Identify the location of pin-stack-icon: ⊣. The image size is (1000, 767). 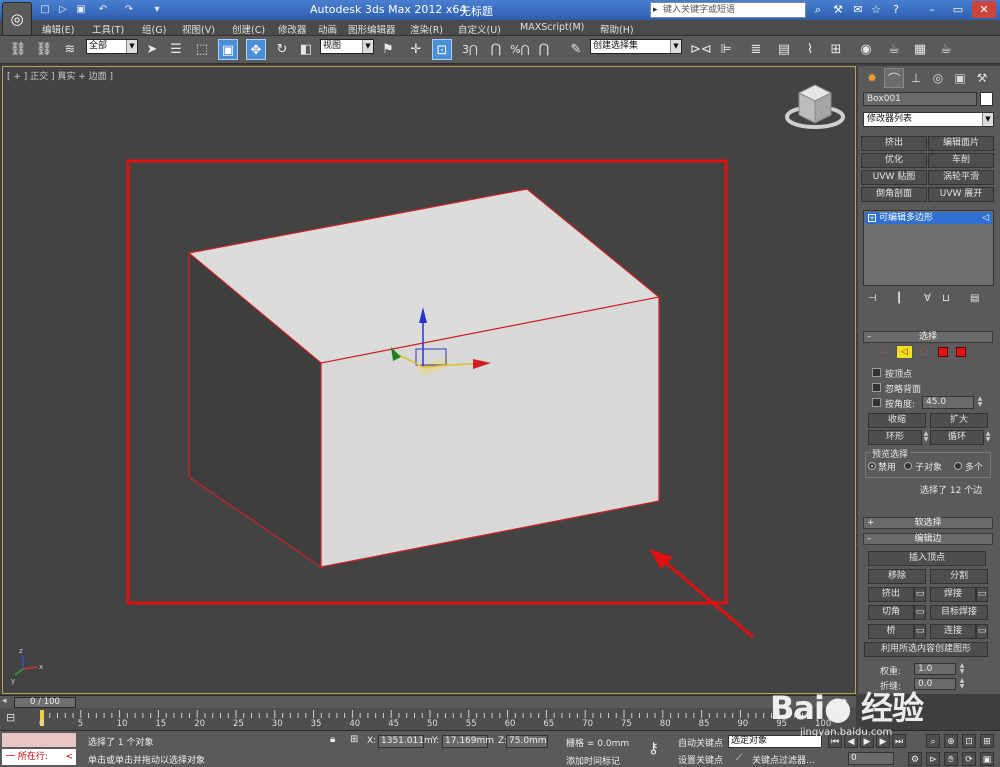
(872, 298).